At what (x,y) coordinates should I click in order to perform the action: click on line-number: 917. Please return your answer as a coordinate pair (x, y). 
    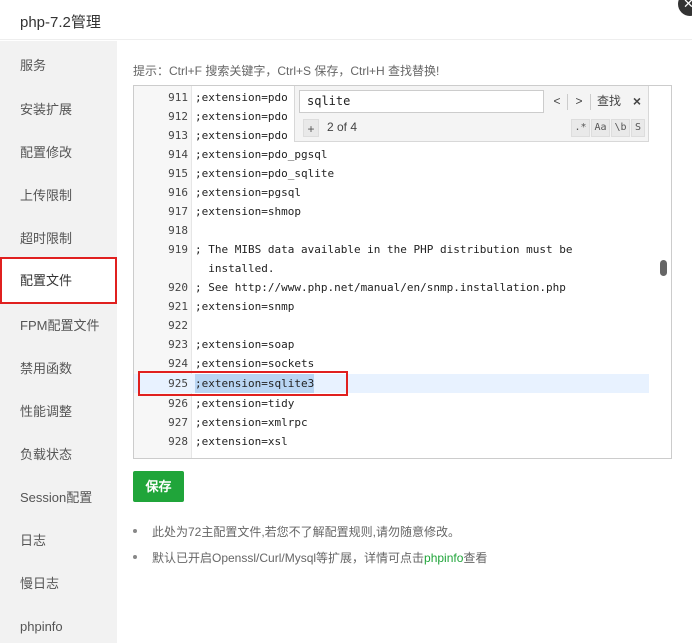
    Looking at the image, I should click on (178, 211).